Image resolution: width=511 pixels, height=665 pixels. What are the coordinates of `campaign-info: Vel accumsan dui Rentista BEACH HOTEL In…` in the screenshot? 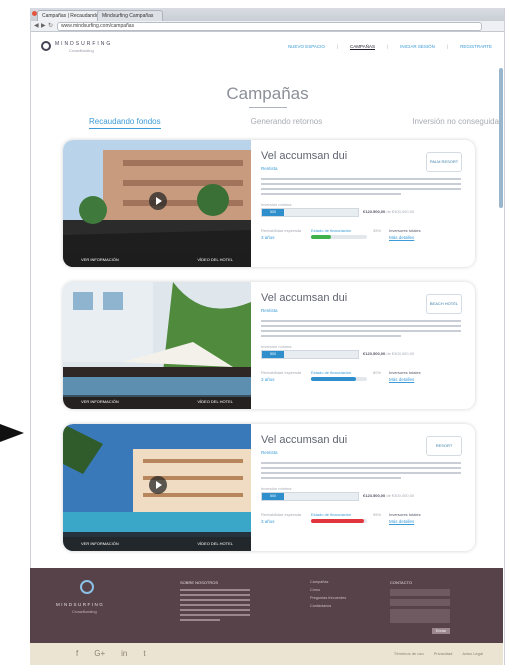 It's located at (363, 347).